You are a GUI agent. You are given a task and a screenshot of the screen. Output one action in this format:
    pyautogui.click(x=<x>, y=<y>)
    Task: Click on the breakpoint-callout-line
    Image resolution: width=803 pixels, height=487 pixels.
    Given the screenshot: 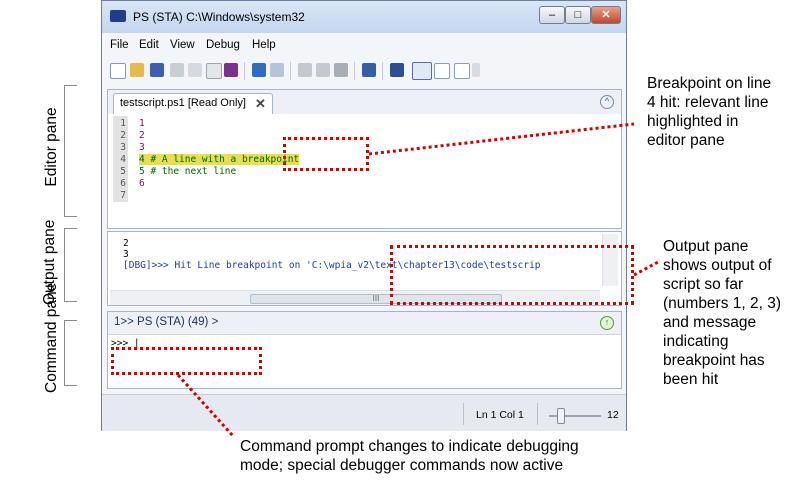 What is the action you would take?
    pyautogui.click(x=501, y=139)
    